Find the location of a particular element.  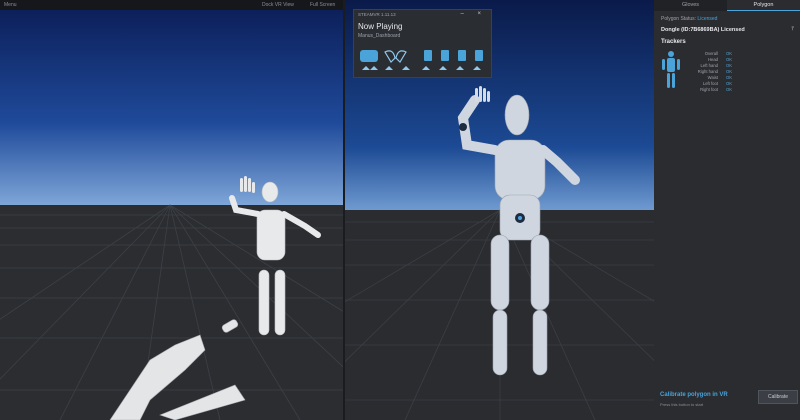

popup-window-controls: – × is located at coordinates (473, 14).